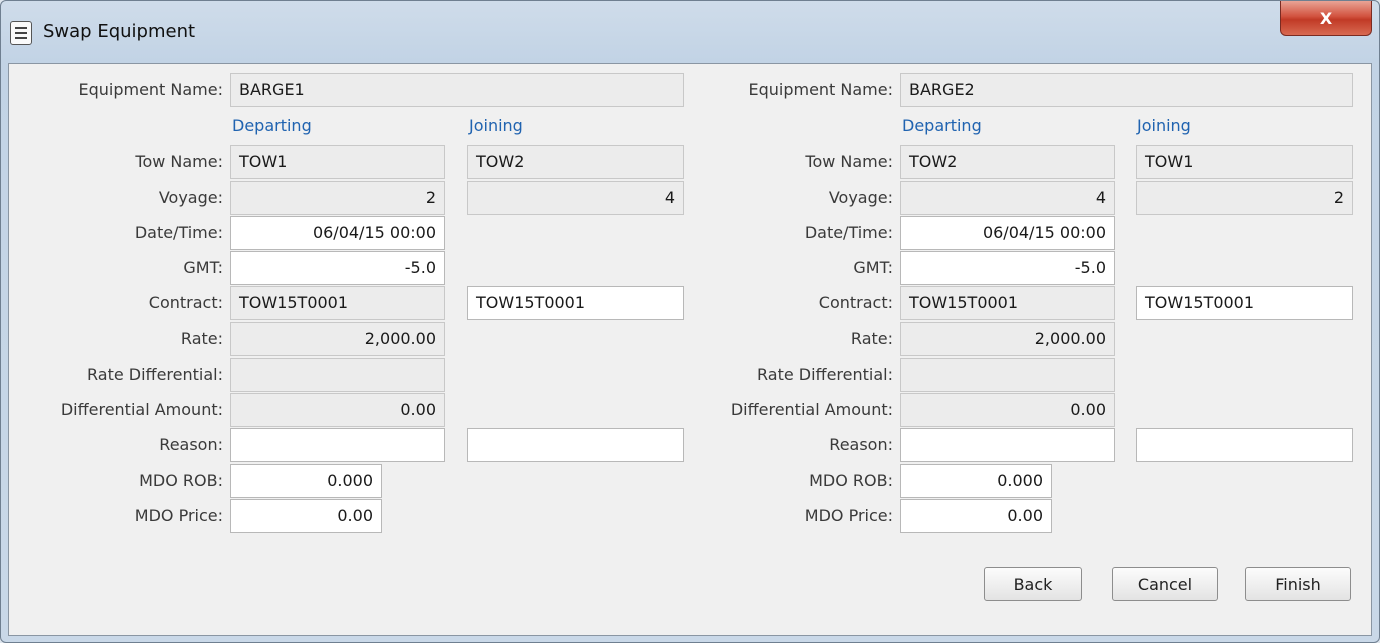  What do you see at coordinates (1244, 445) in the screenshot?
I see `right-joining-reason-field` at bounding box center [1244, 445].